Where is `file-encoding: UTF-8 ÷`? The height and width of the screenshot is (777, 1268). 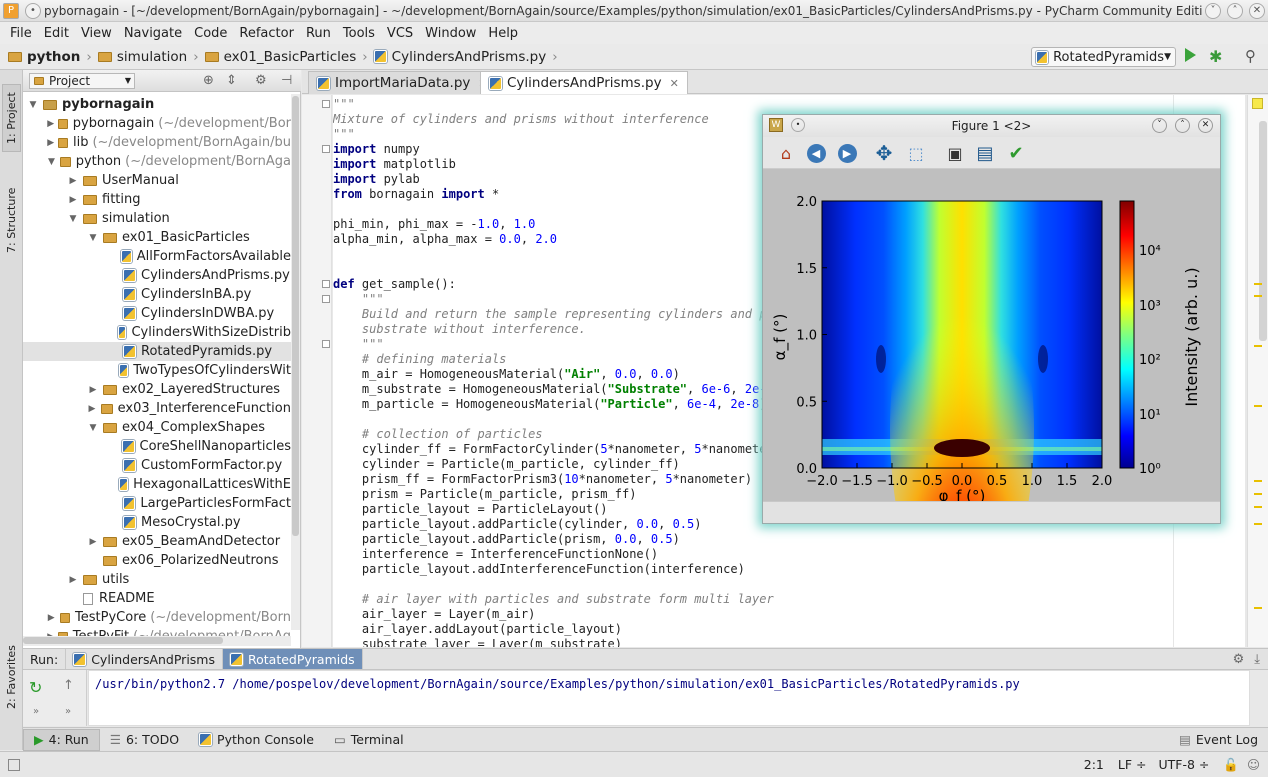 file-encoding: UTF-8 ÷ is located at coordinates (1184, 764).